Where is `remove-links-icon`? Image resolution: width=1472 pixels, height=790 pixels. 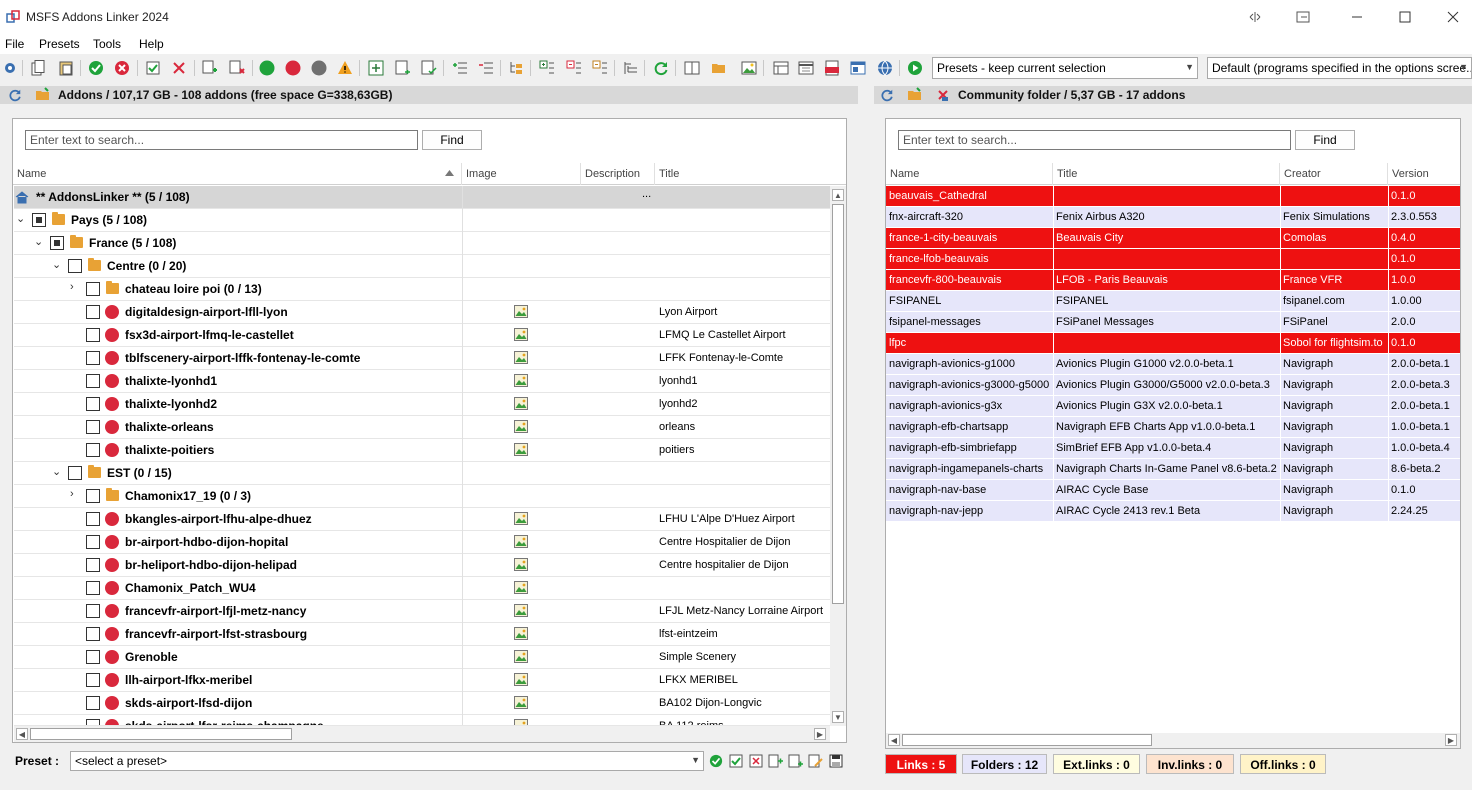 remove-links-icon is located at coordinates (943, 95).